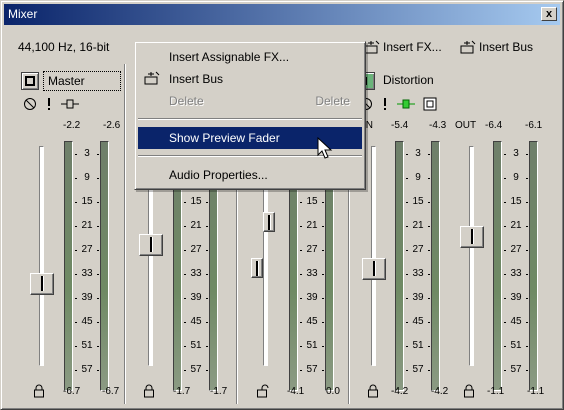  Describe the element at coordinates (373, 256) in the screenshot. I see `input-fader-track` at that location.